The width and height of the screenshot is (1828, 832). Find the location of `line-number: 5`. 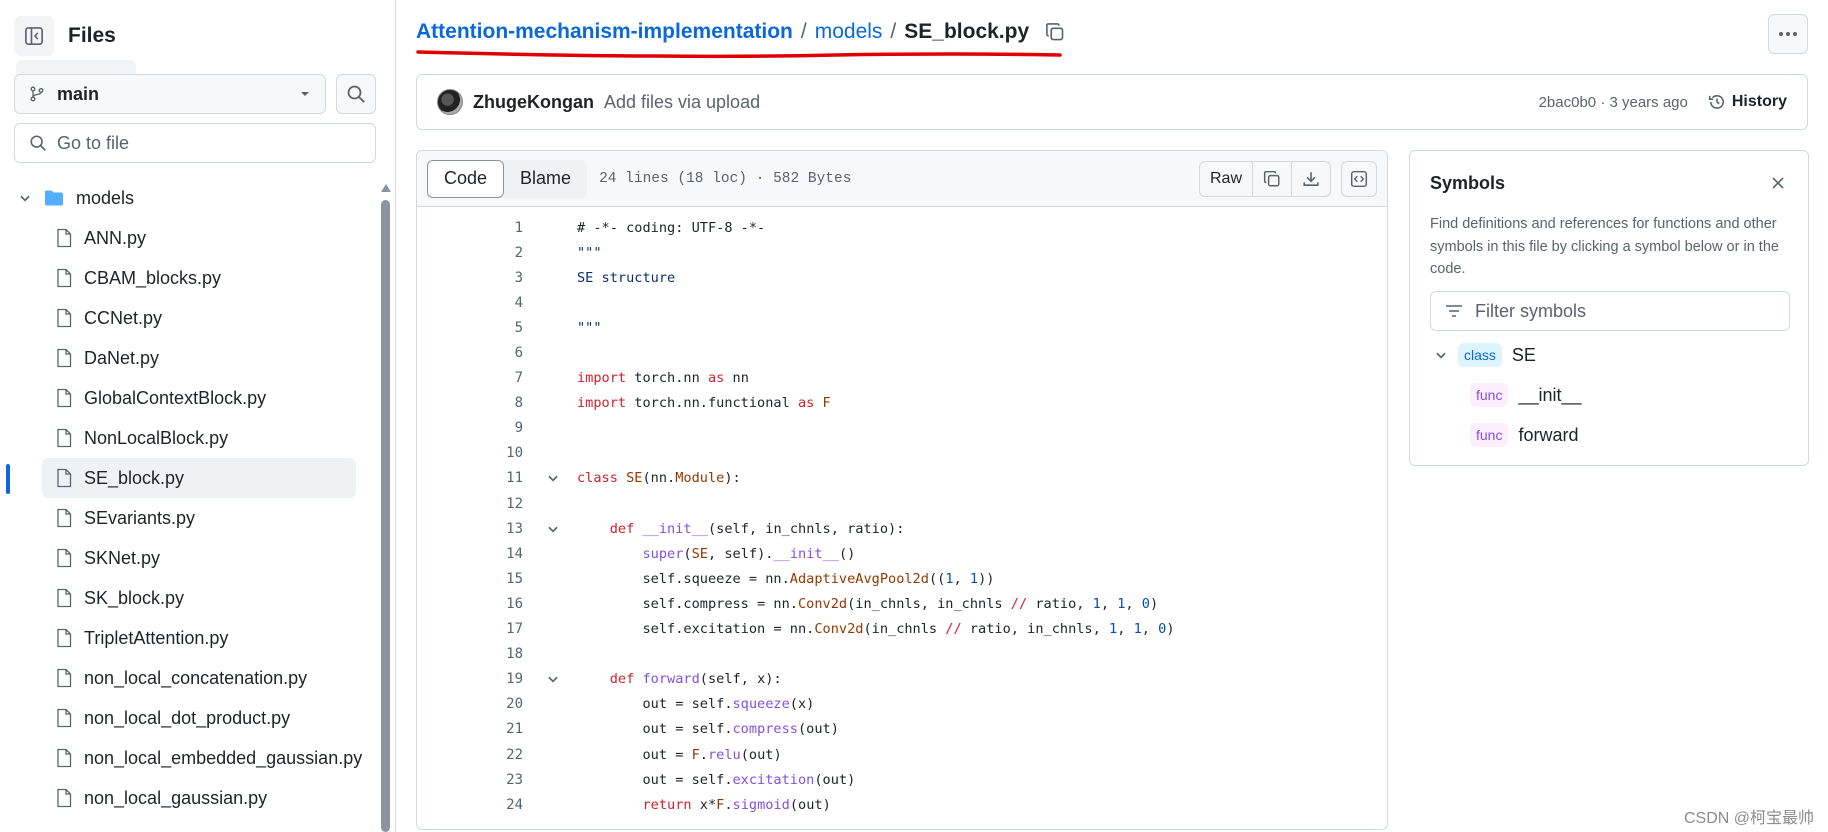

line-number: 5 is located at coordinates (470, 328).